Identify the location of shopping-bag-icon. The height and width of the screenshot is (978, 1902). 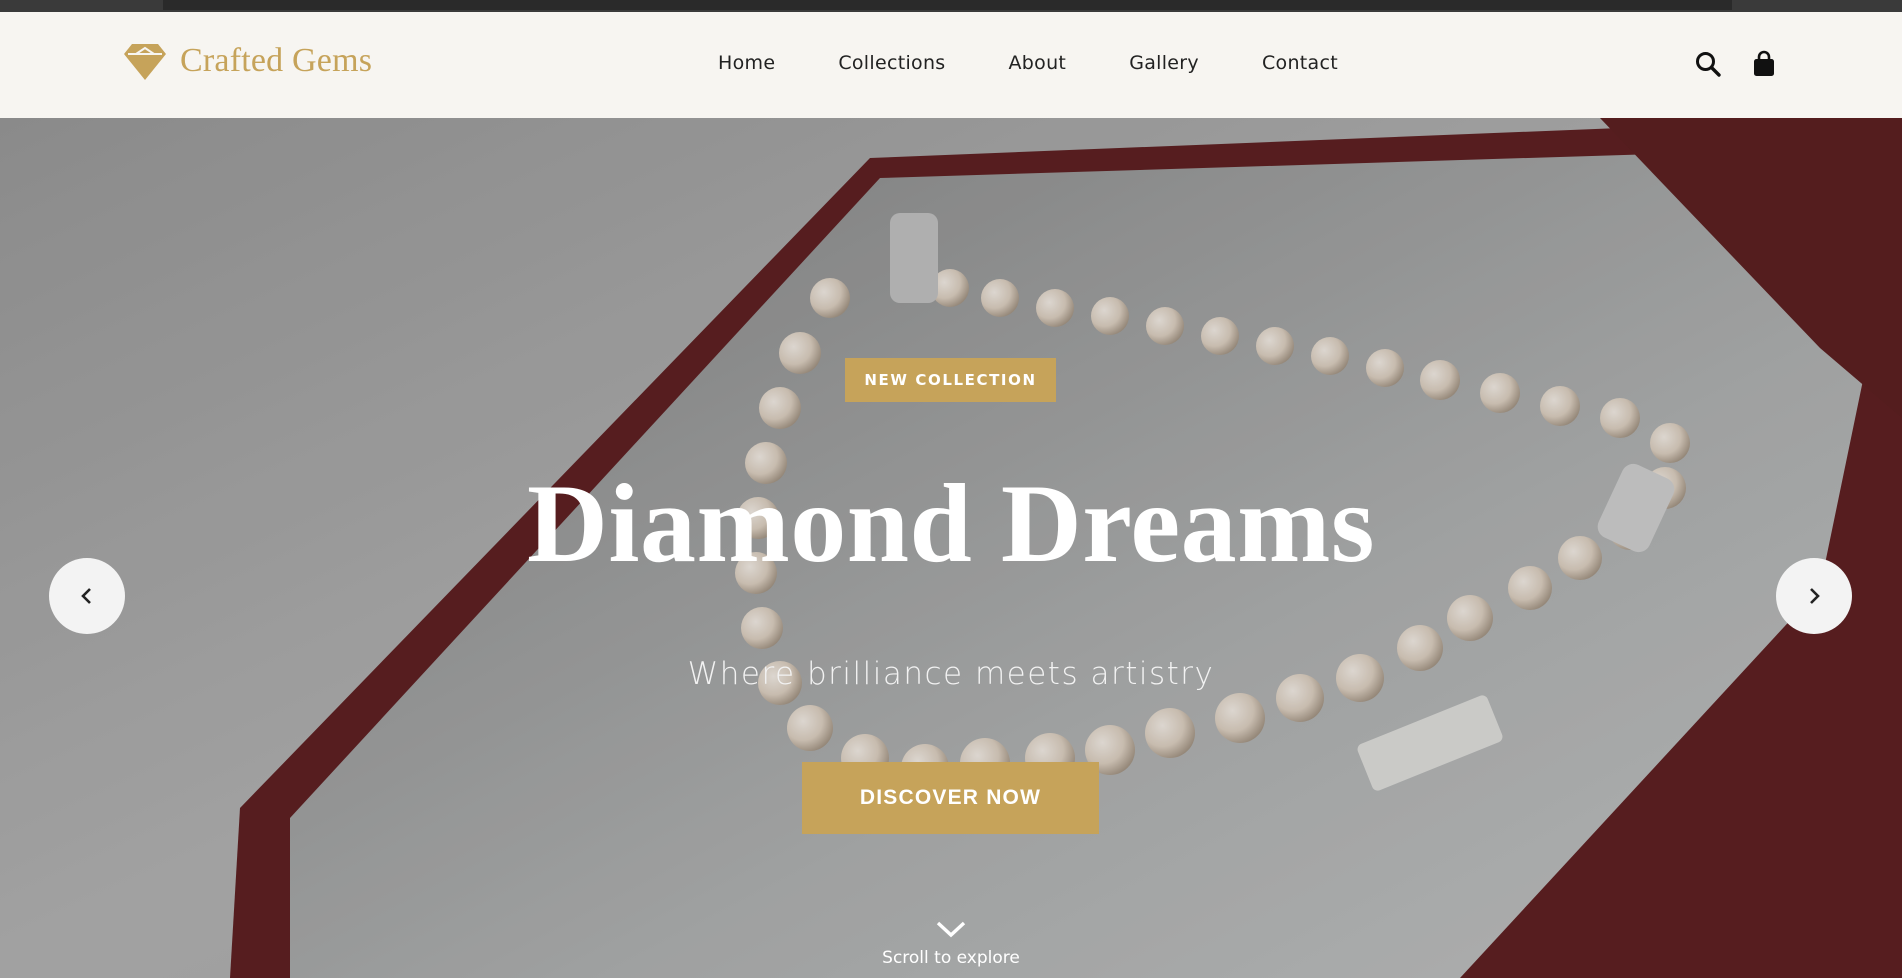
(1764, 64).